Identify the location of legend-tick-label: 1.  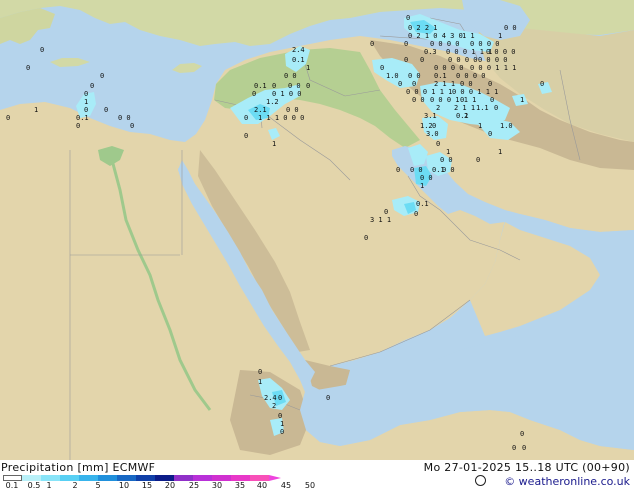
(49, 485).